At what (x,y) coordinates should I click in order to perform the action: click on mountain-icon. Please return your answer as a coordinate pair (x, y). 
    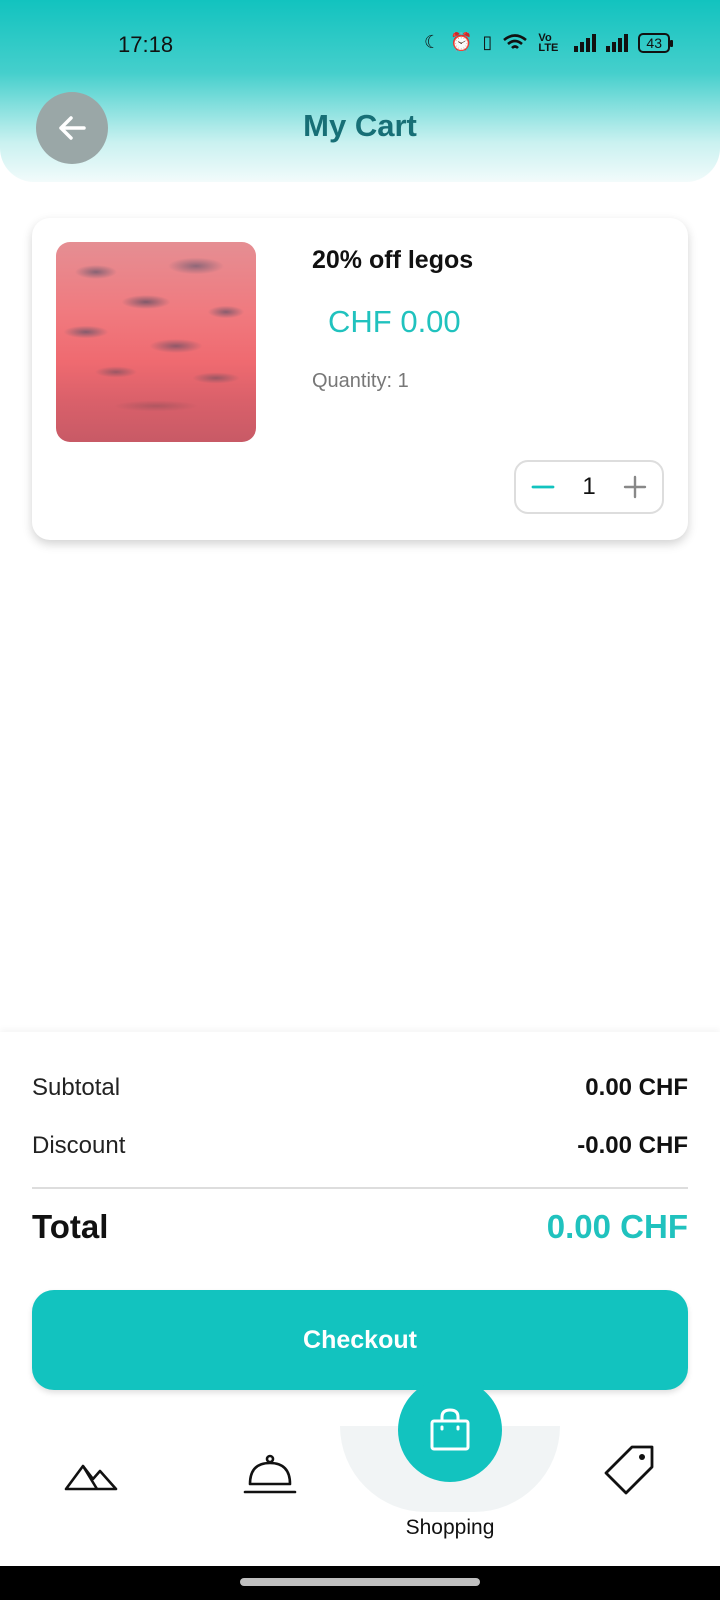
    Looking at the image, I should click on (91, 1477).